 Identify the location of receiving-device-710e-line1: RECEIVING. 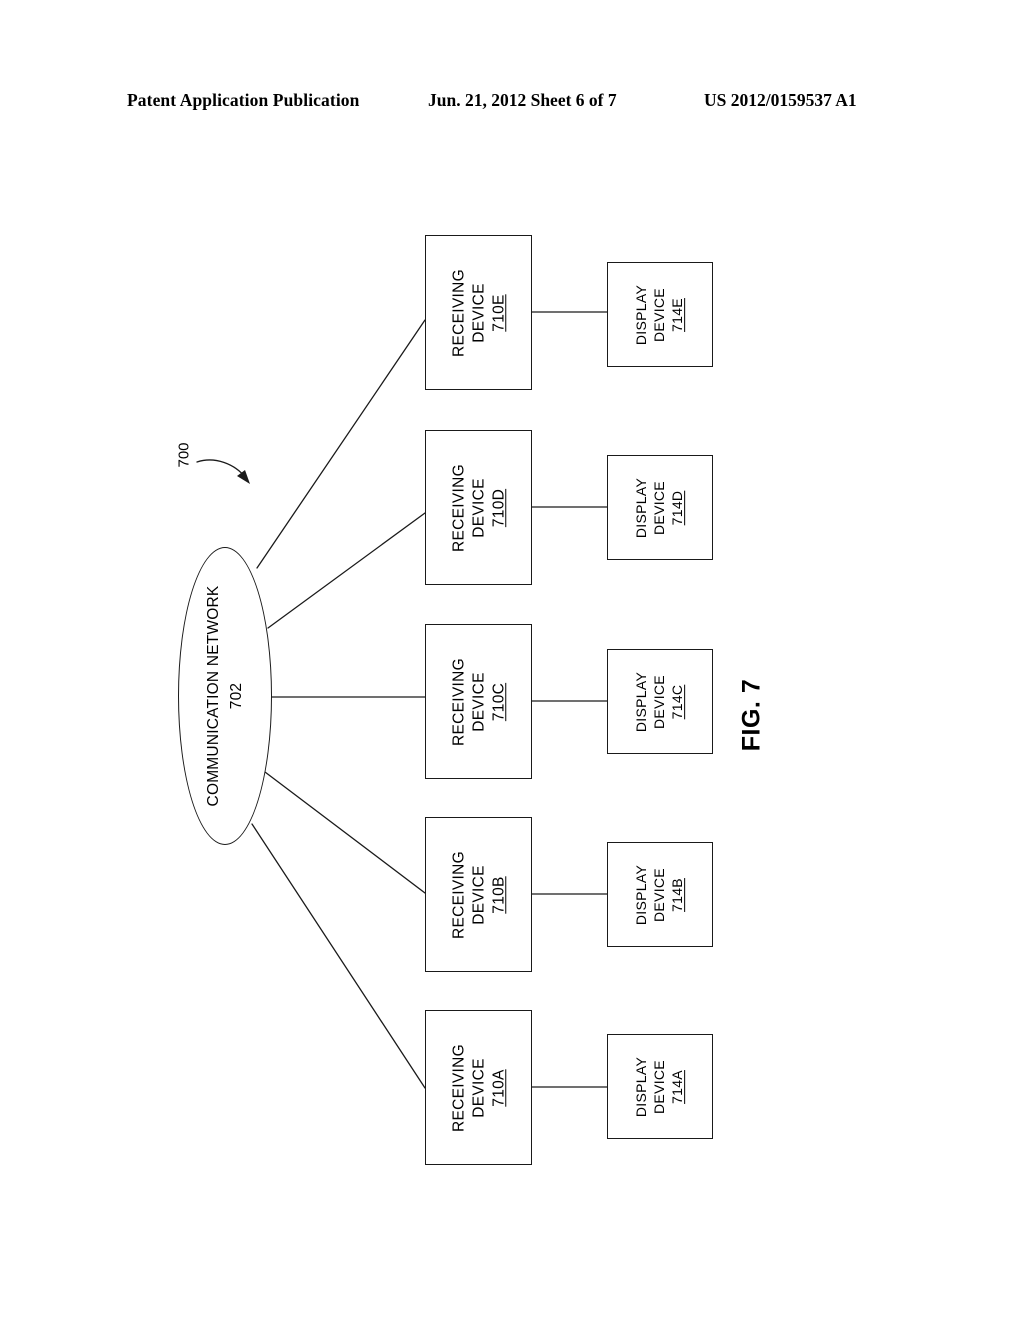
(458, 312).